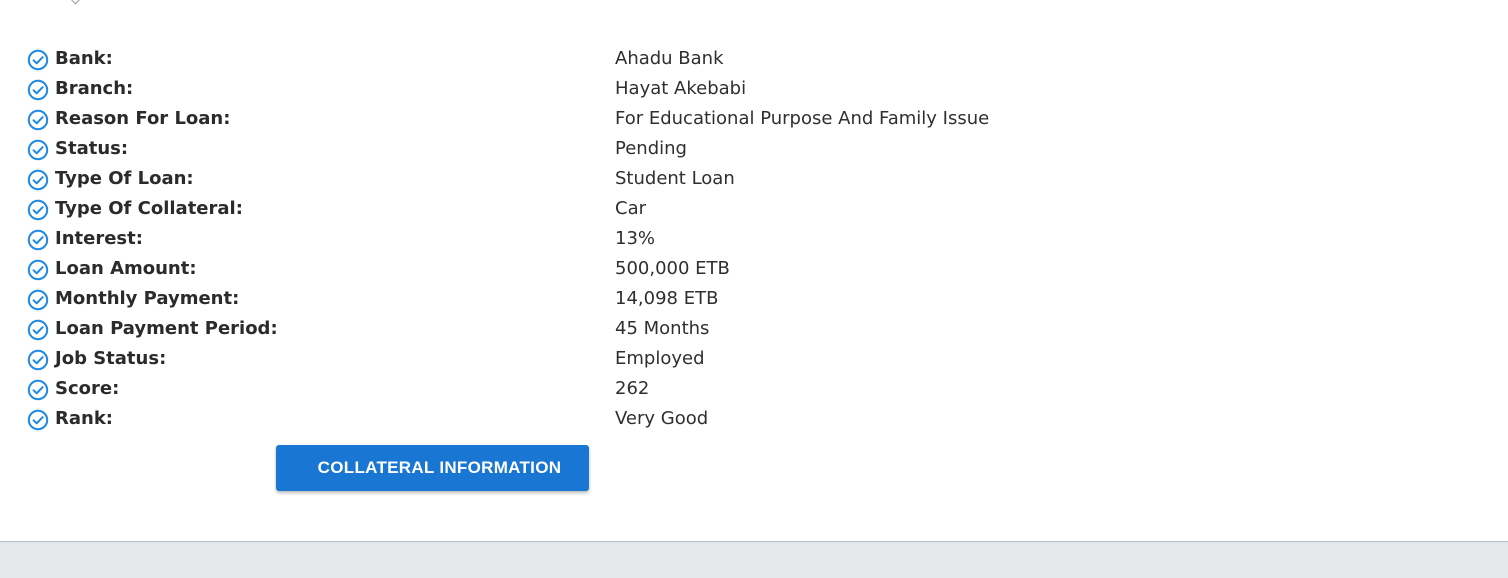 The image size is (1508, 578). What do you see at coordinates (143, 118) in the screenshot?
I see `detail-label: Reason For Loan:` at bounding box center [143, 118].